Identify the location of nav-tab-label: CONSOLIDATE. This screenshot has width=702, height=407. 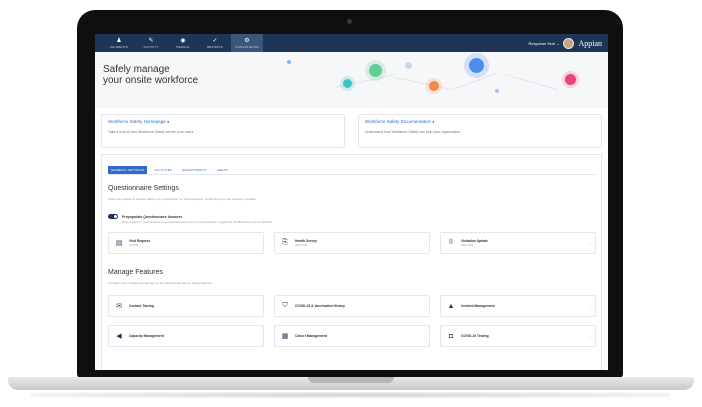
(247, 46).